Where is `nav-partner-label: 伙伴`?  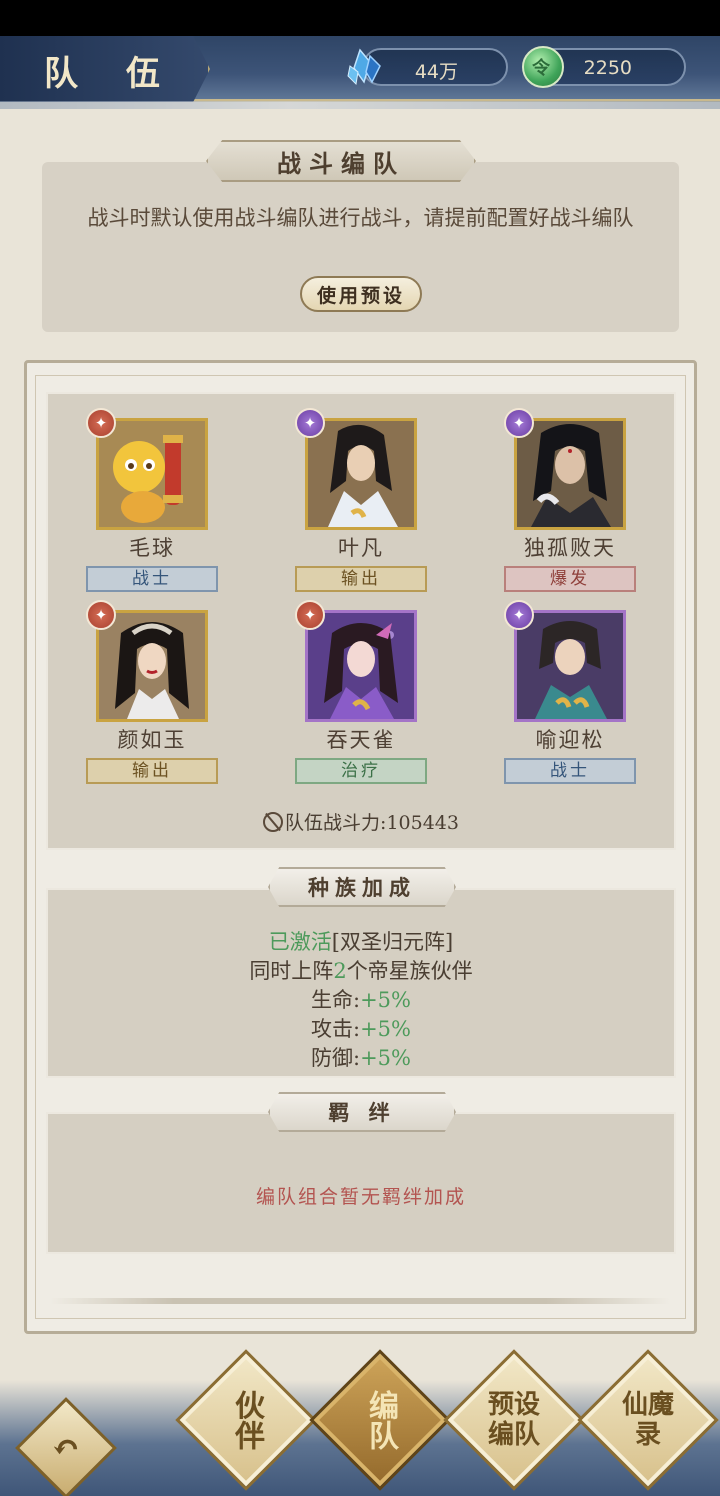 nav-partner-label: 伙伴 is located at coordinates (246, 1420).